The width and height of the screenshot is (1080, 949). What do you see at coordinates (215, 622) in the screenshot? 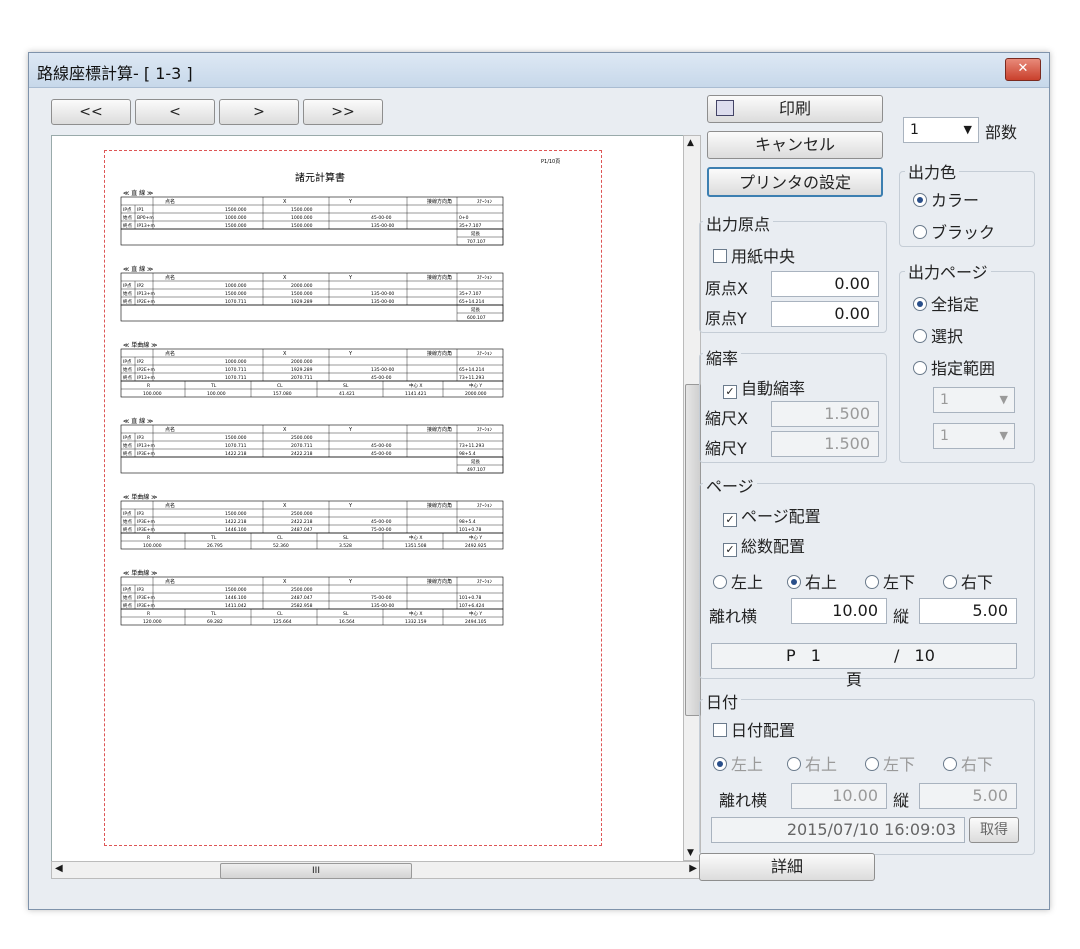
I see `preview-curve-cell: 69.282` at bounding box center [215, 622].